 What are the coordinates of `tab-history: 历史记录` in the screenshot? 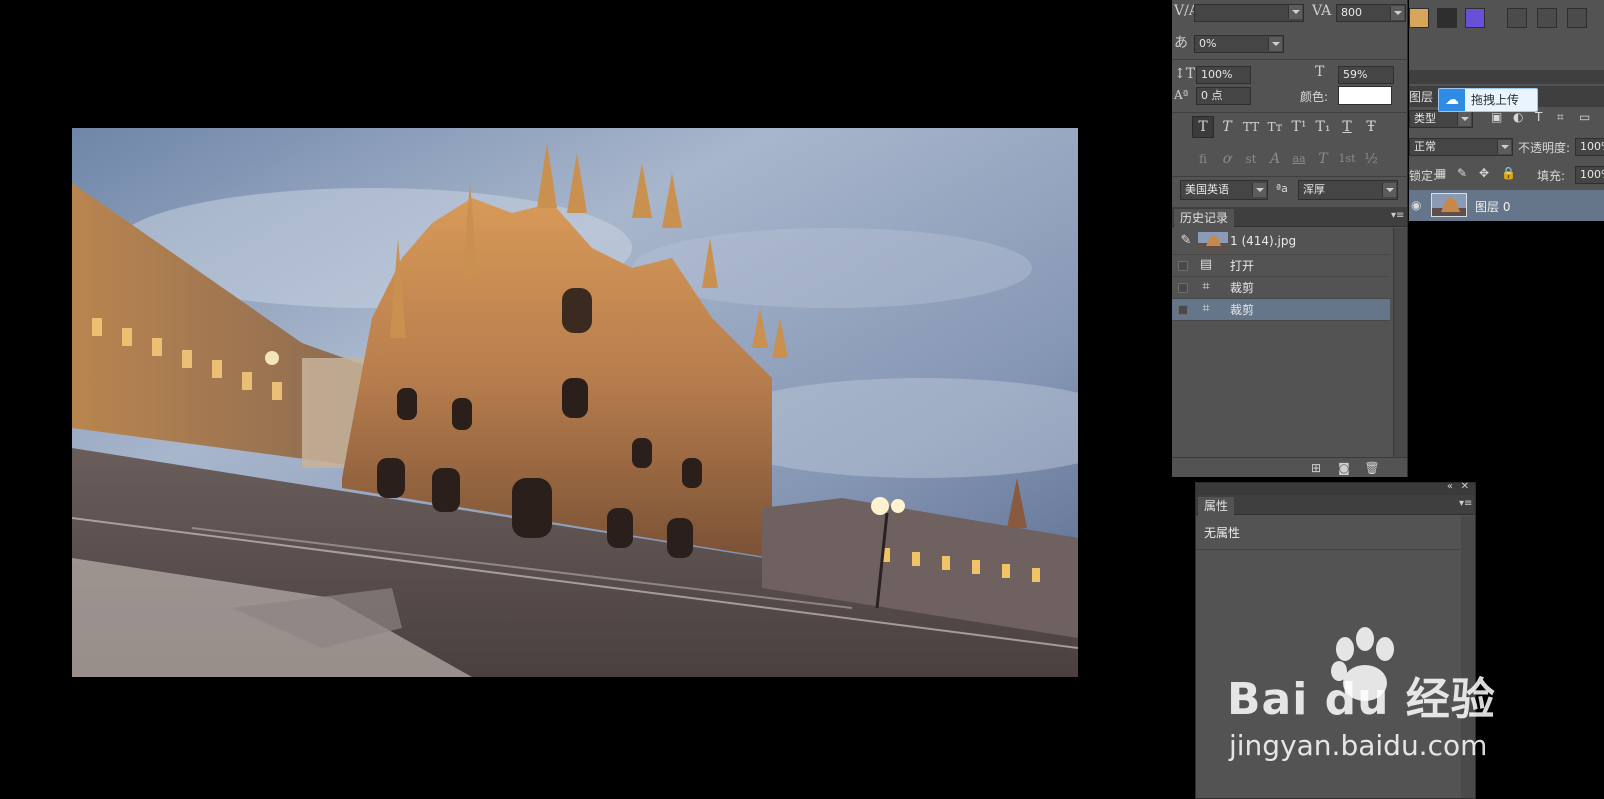 It's located at (1204, 218).